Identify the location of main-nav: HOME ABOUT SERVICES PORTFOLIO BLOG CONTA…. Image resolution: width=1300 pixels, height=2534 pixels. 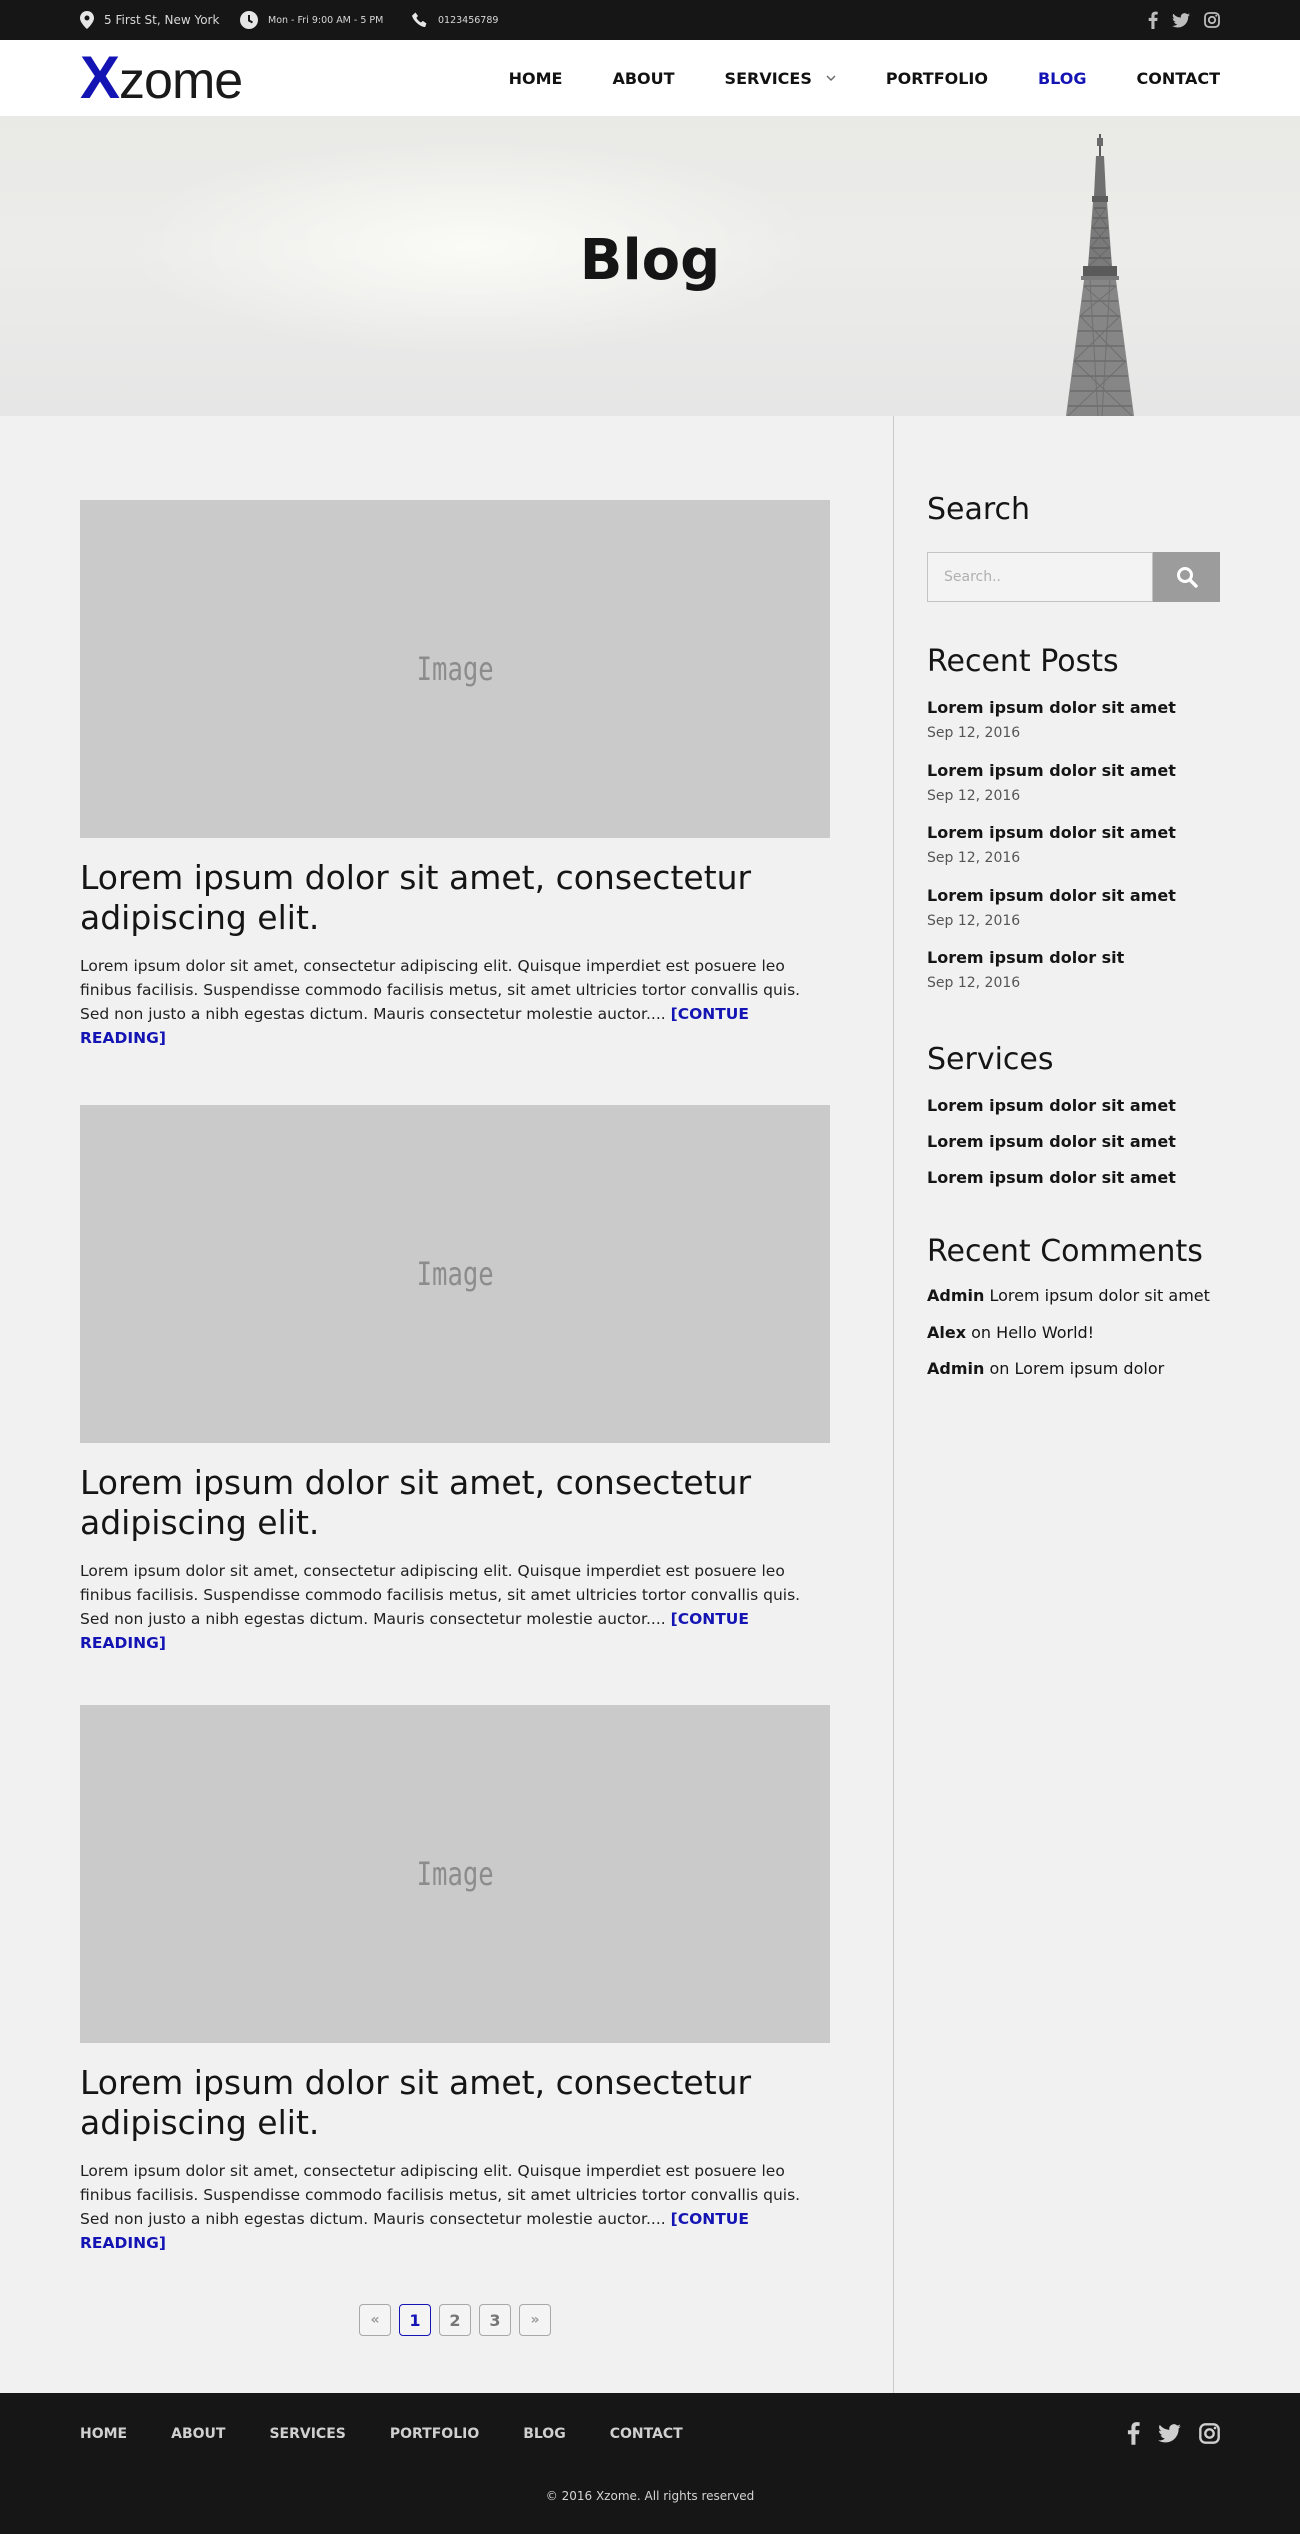
(839, 78).